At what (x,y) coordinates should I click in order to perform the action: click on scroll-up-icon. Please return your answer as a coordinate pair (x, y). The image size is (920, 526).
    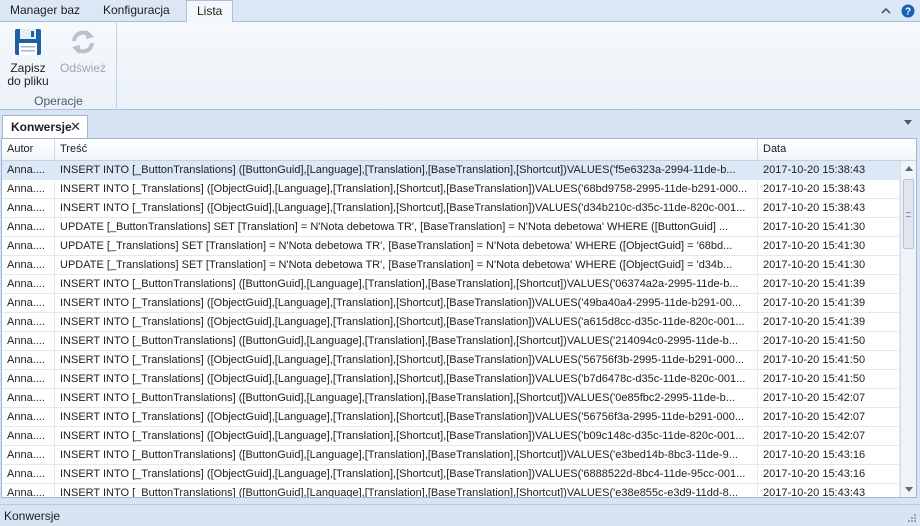
    Looking at the image, I should click on (909, 168).